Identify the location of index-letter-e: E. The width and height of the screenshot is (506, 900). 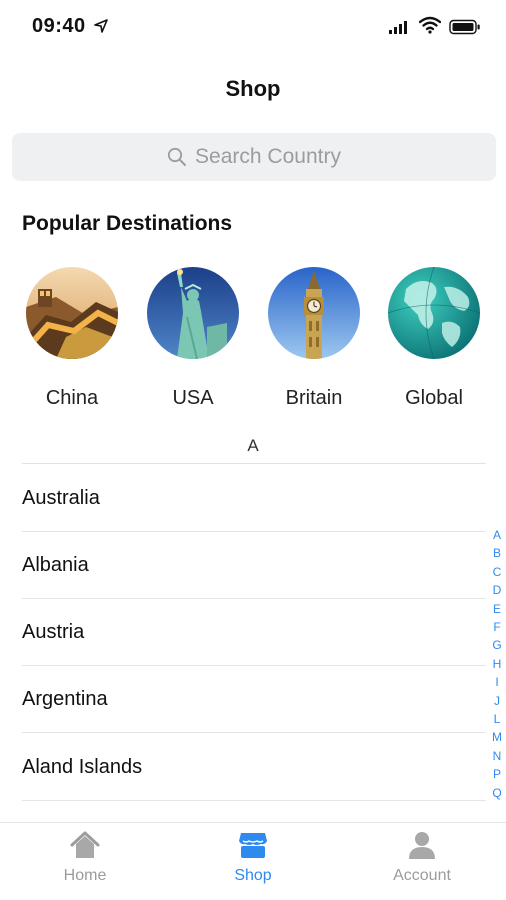
(497, 609).